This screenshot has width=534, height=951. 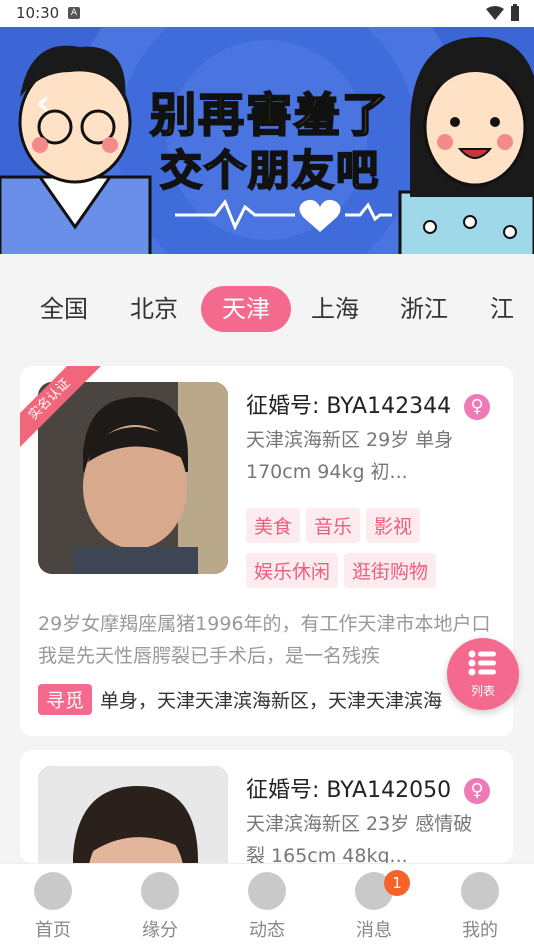 I want to click on banner-title-line2: 交个朋友吧, so click(x=270, y=170).